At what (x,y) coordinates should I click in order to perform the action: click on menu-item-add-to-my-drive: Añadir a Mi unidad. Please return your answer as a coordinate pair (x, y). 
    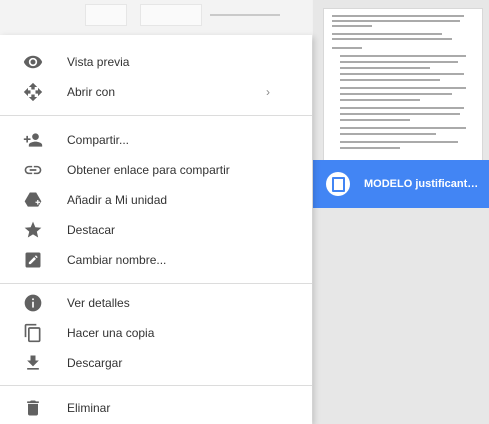
    Looking at the image, I should click on (156, 200).